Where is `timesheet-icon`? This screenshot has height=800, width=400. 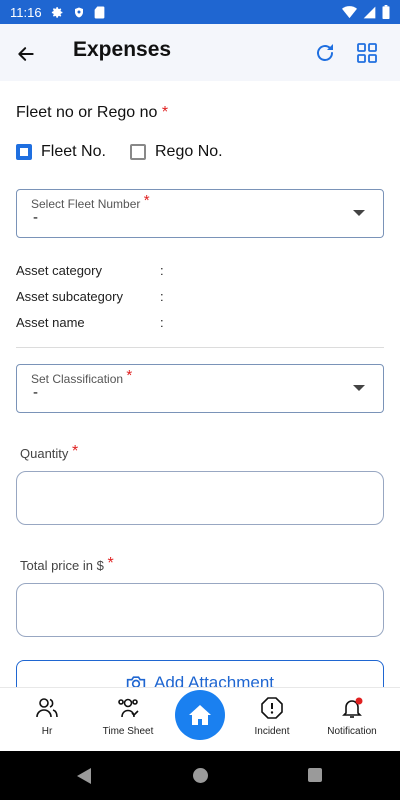 timesheet-icon is located at coordinates (128, 708).